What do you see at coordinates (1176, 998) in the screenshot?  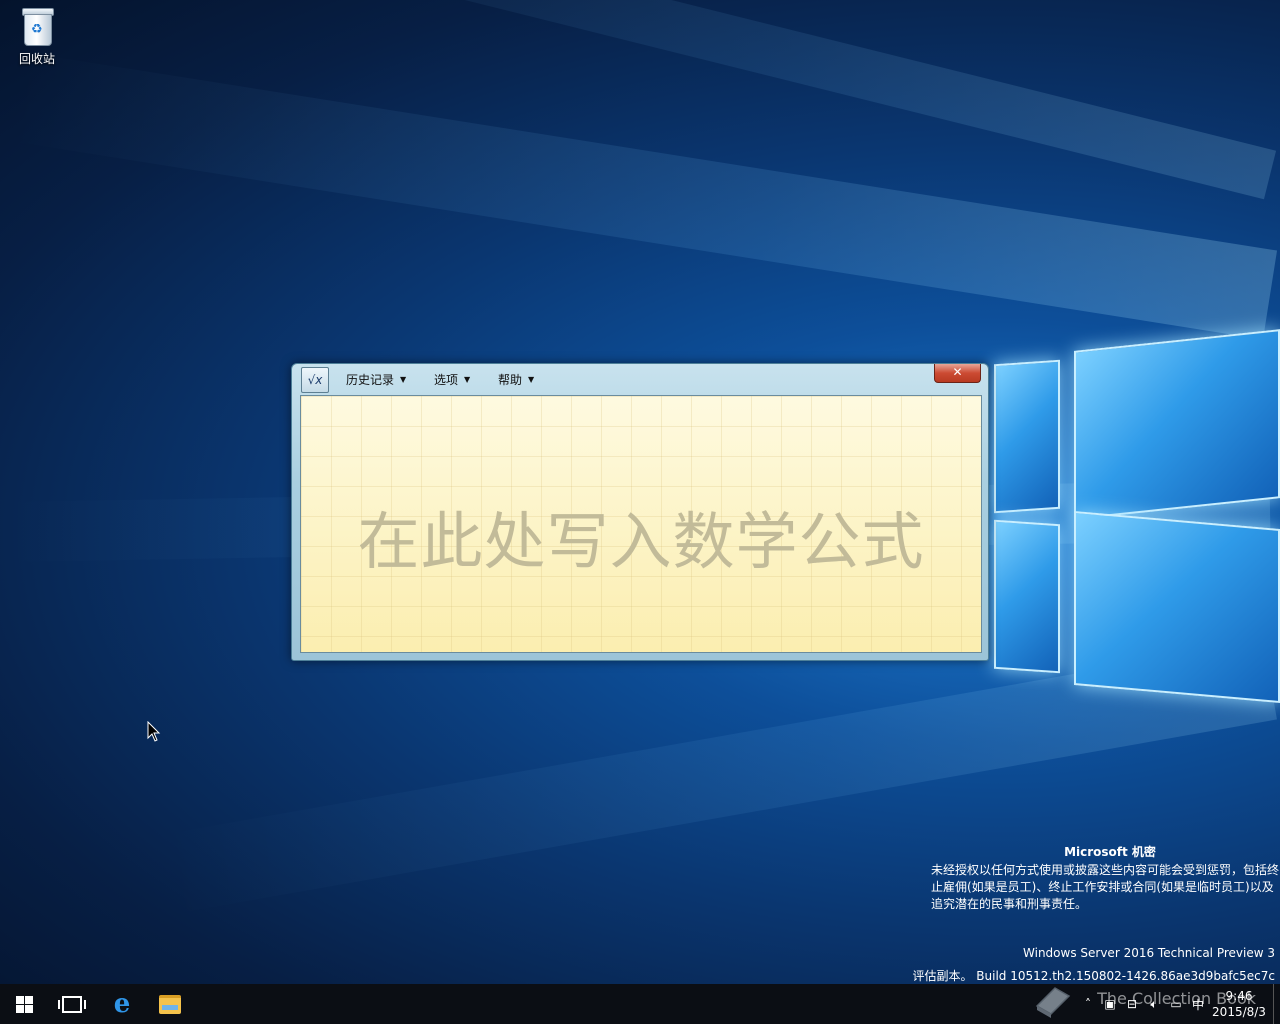 I see `collection-book-watermark: The Collection Book` at bounding box center [1176, 998].